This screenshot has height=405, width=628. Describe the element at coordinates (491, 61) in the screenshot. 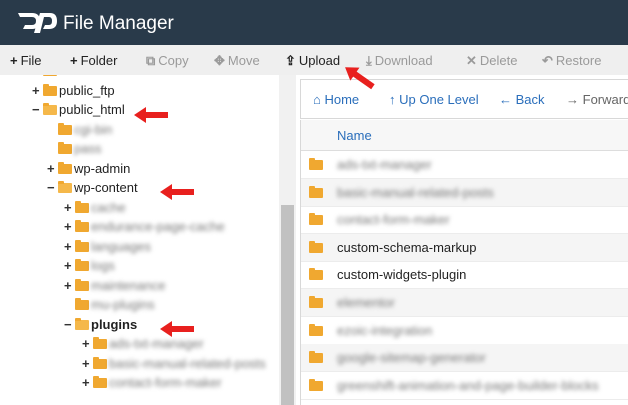

I see `delete-button: ✕ Delete` at that location.